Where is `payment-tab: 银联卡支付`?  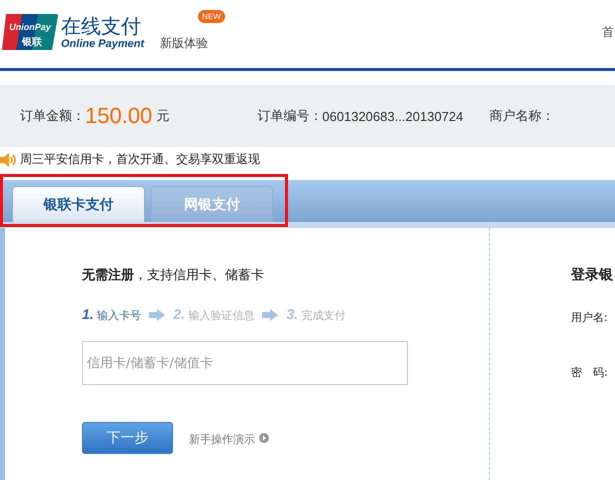 payment-tab: 银联卡支付 is located at coordinates (78, 204).